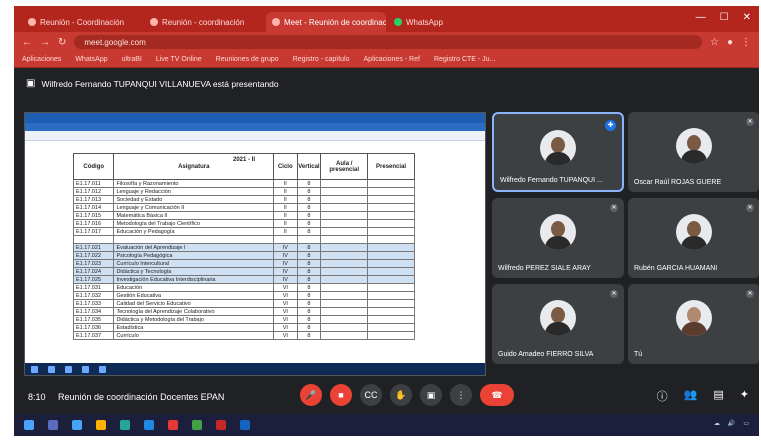 This screenshot has height=440, width=761. What do you see at coordinates (662, 396) in the screenshot?
I see `info-icon: ⓘ` at bounding box center [662, 396].